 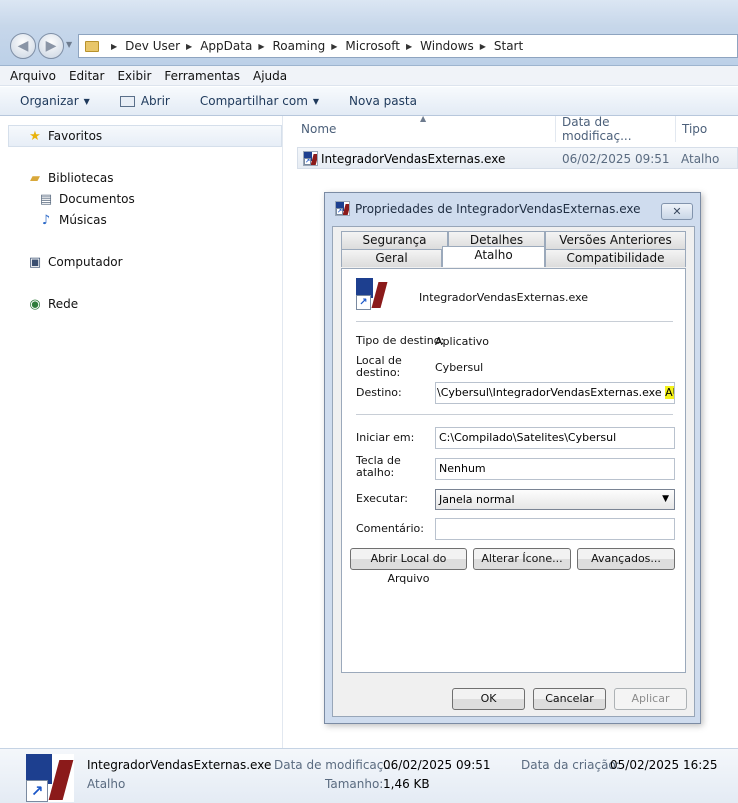 What do you see at coordinates (503, 297) in the screenshot?
I see `shortcut-name: IntegradorVendasExternas.exe` at bounding box center [503, 297].